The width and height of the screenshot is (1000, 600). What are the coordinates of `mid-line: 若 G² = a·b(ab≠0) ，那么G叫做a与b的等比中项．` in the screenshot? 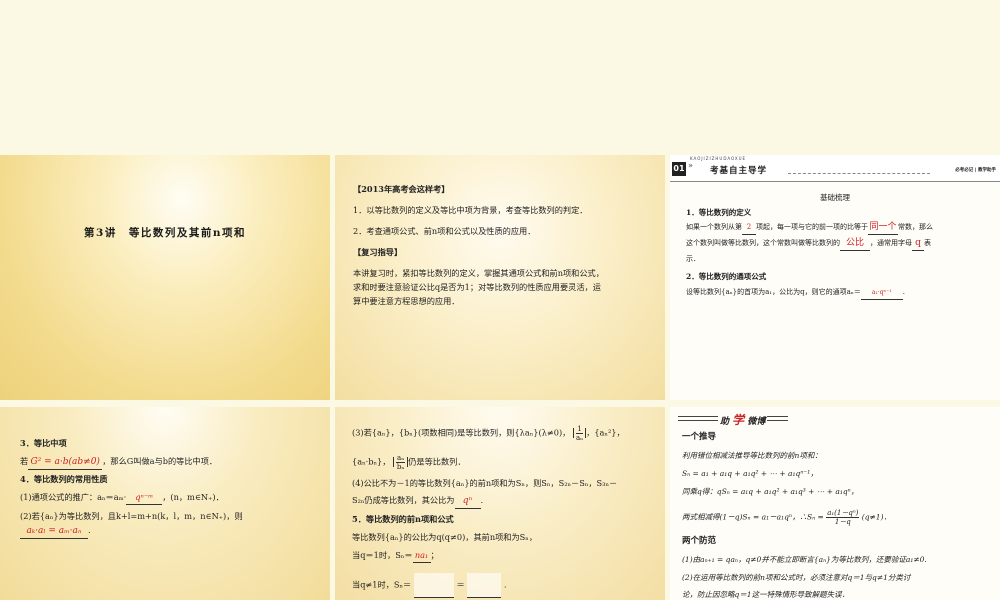 It's located at (118, 462).